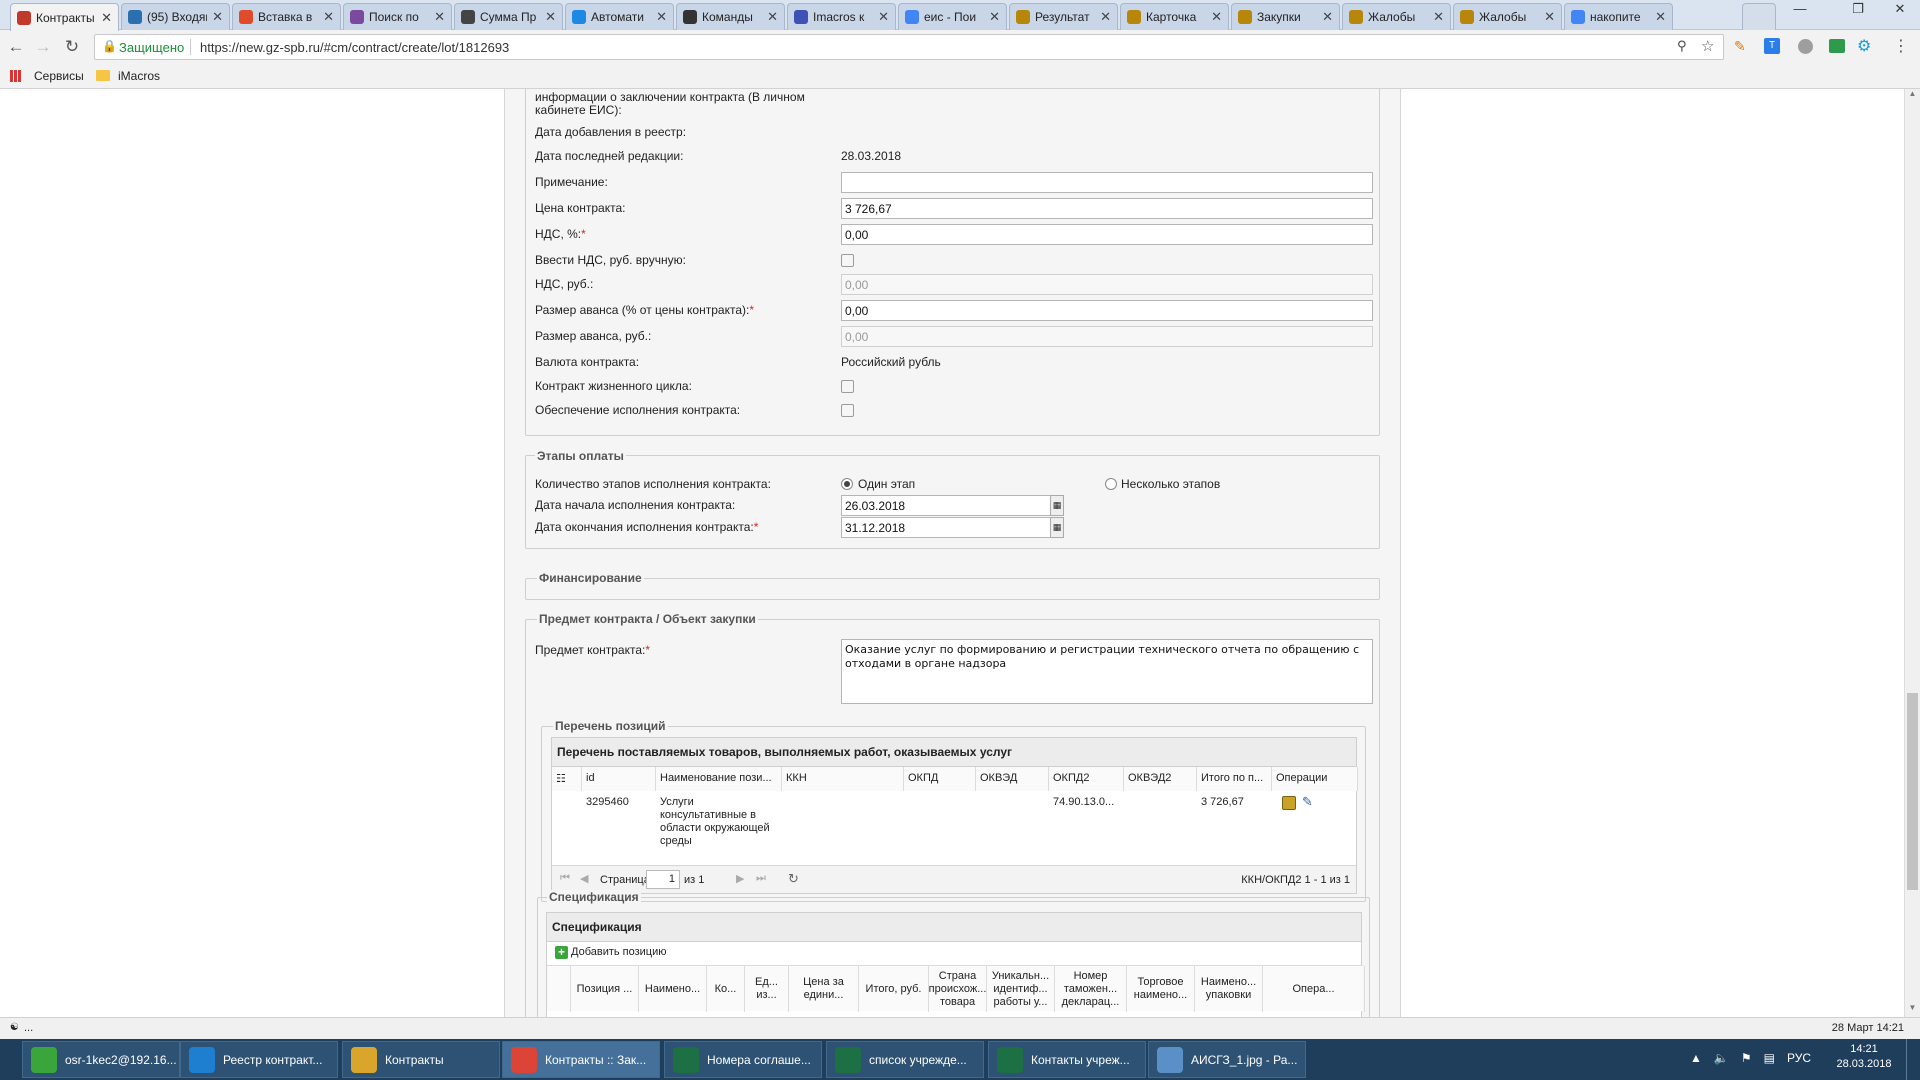 The height and width of the screenshot is (1080, 1920). I want to click on radio-many-stages, so click(1111, 484).